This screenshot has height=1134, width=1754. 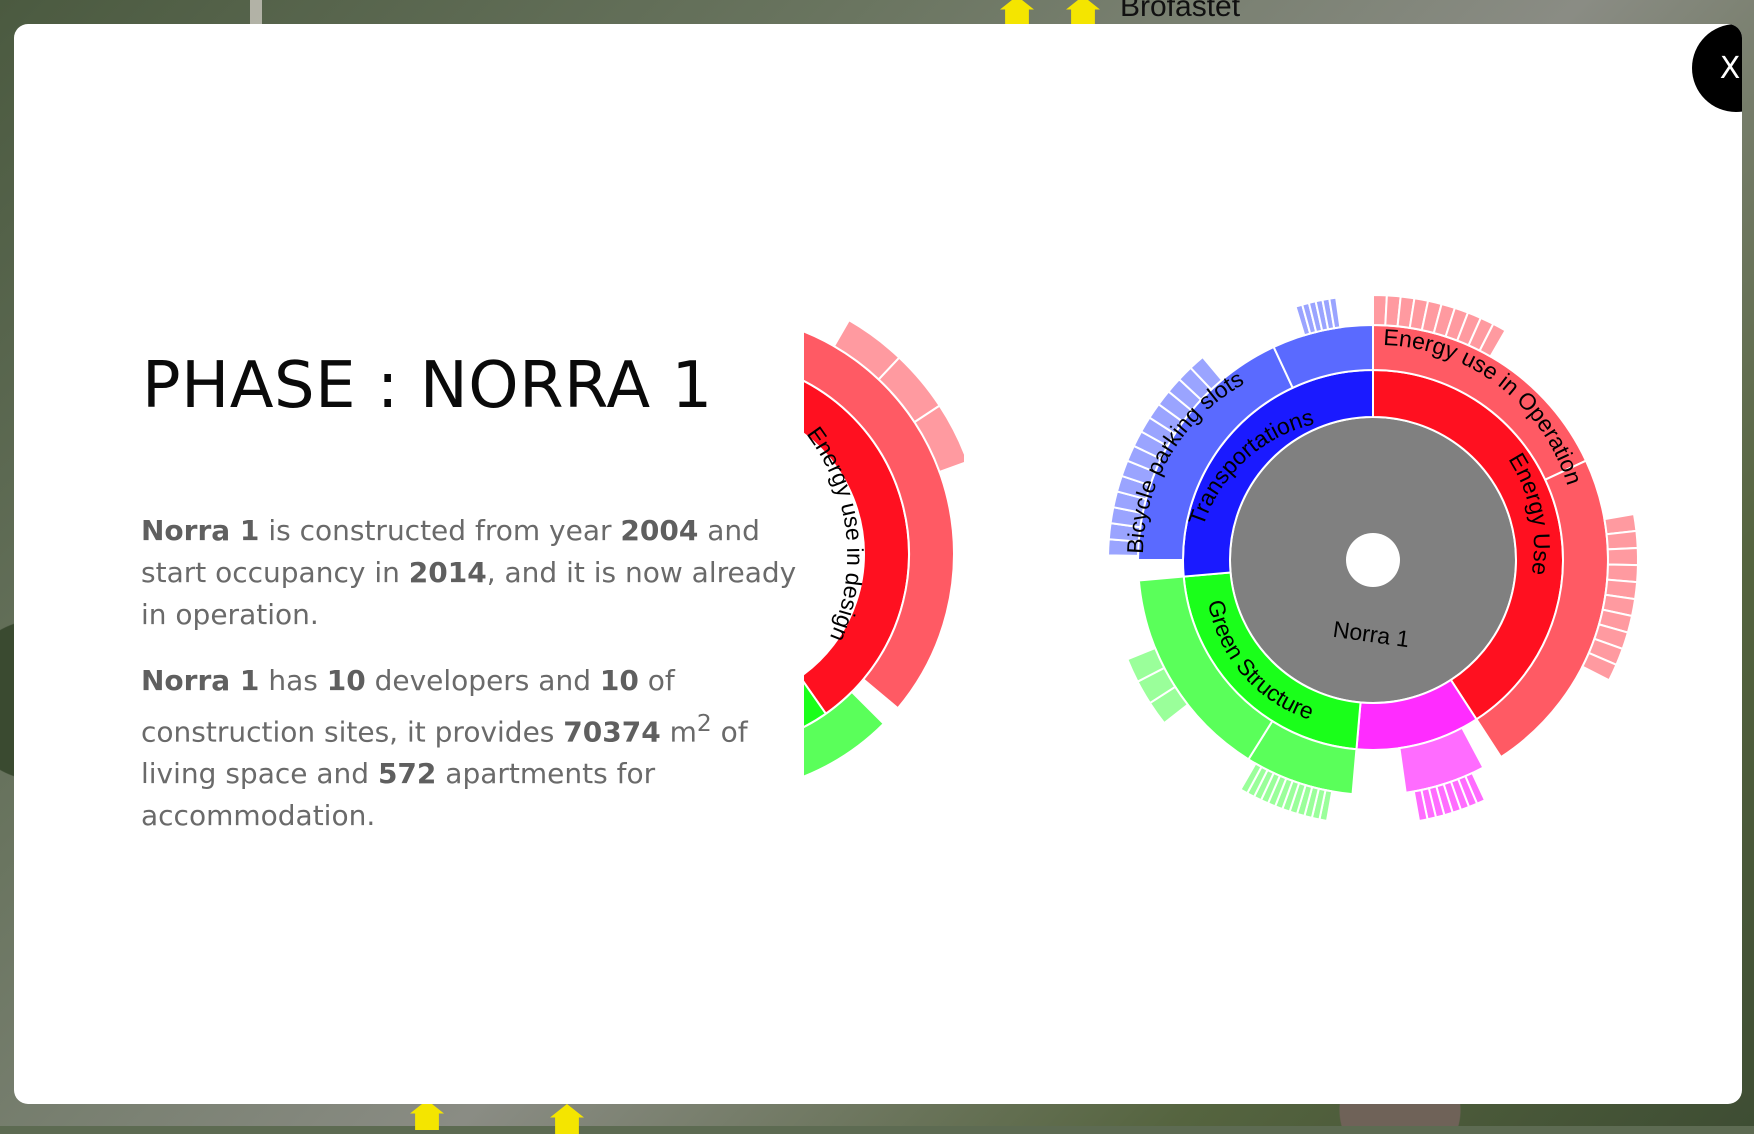 What do you see at coordinates (805, 548) in the screenshot?
I see `sunburst-left-partial` at bounding box center [805, 548].